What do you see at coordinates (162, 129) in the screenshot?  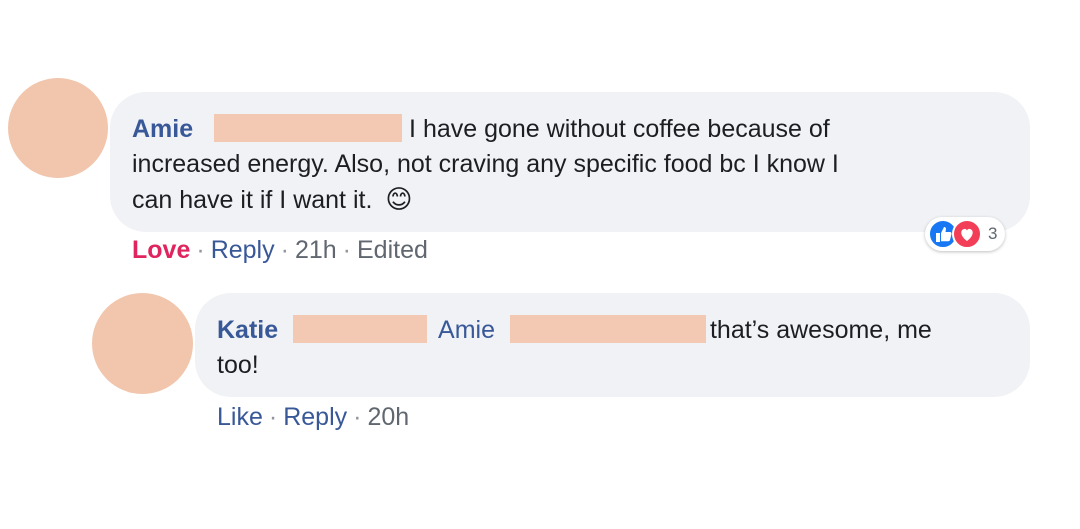 I see `comment-author: Amie` at bounding box center [162, 129].